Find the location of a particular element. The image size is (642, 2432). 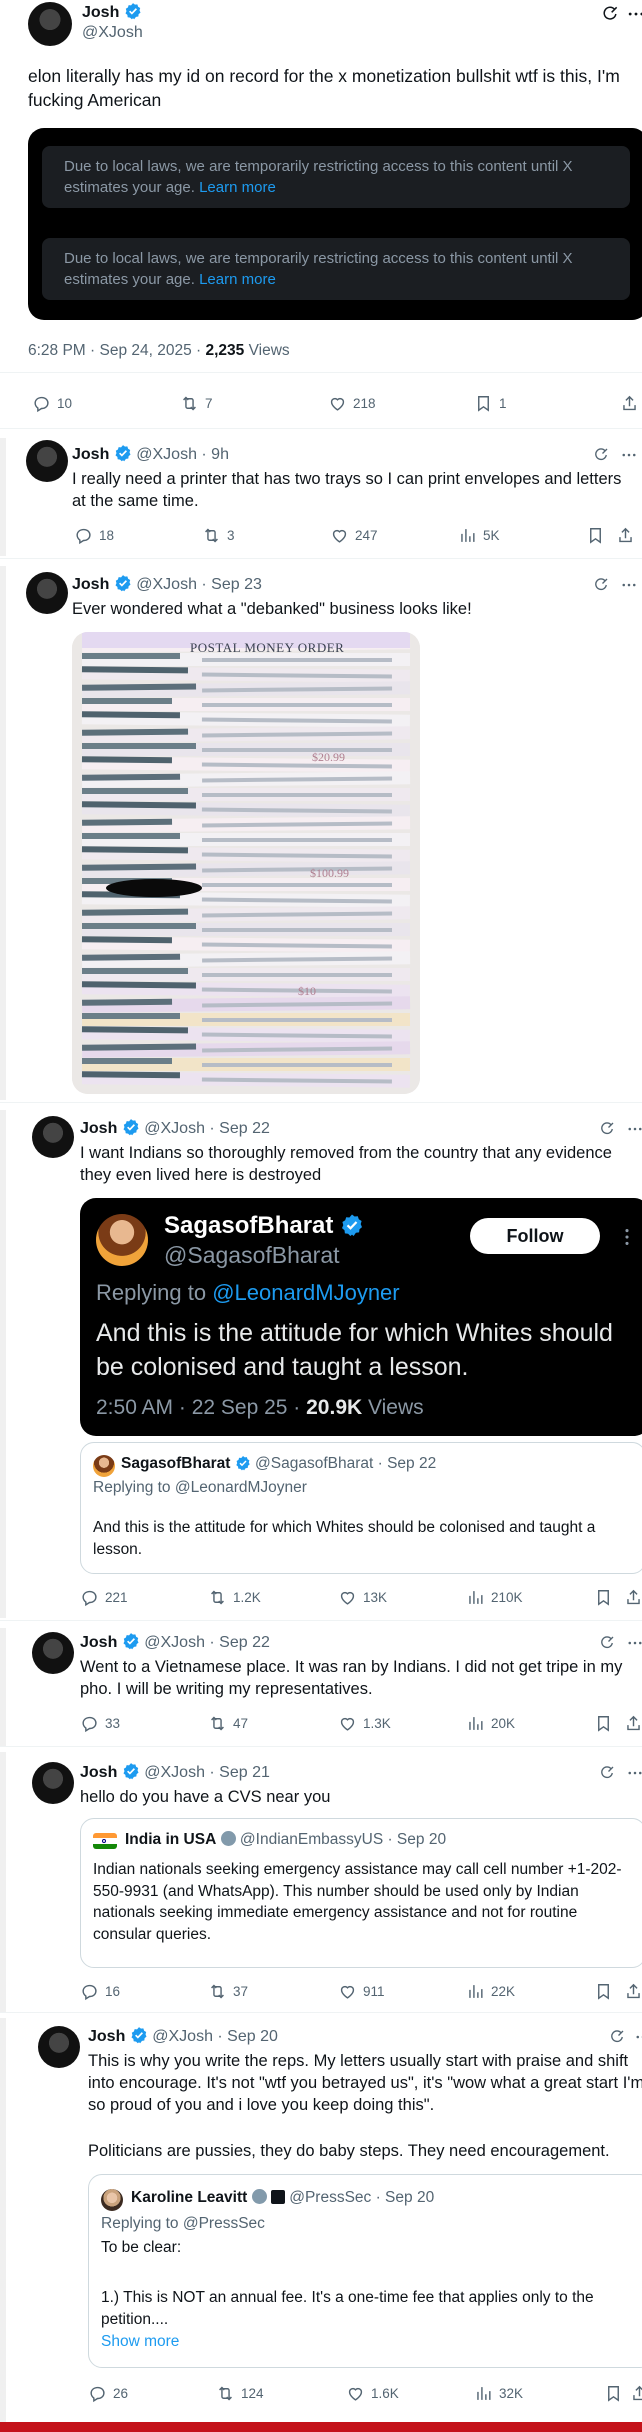

verified-badge-icon is located at coordinates (352, 1225).